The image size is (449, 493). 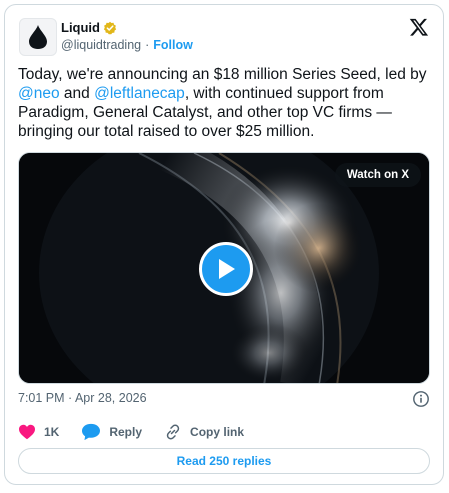 I want to click on x-logo-icon, so click(x=419, y=27).